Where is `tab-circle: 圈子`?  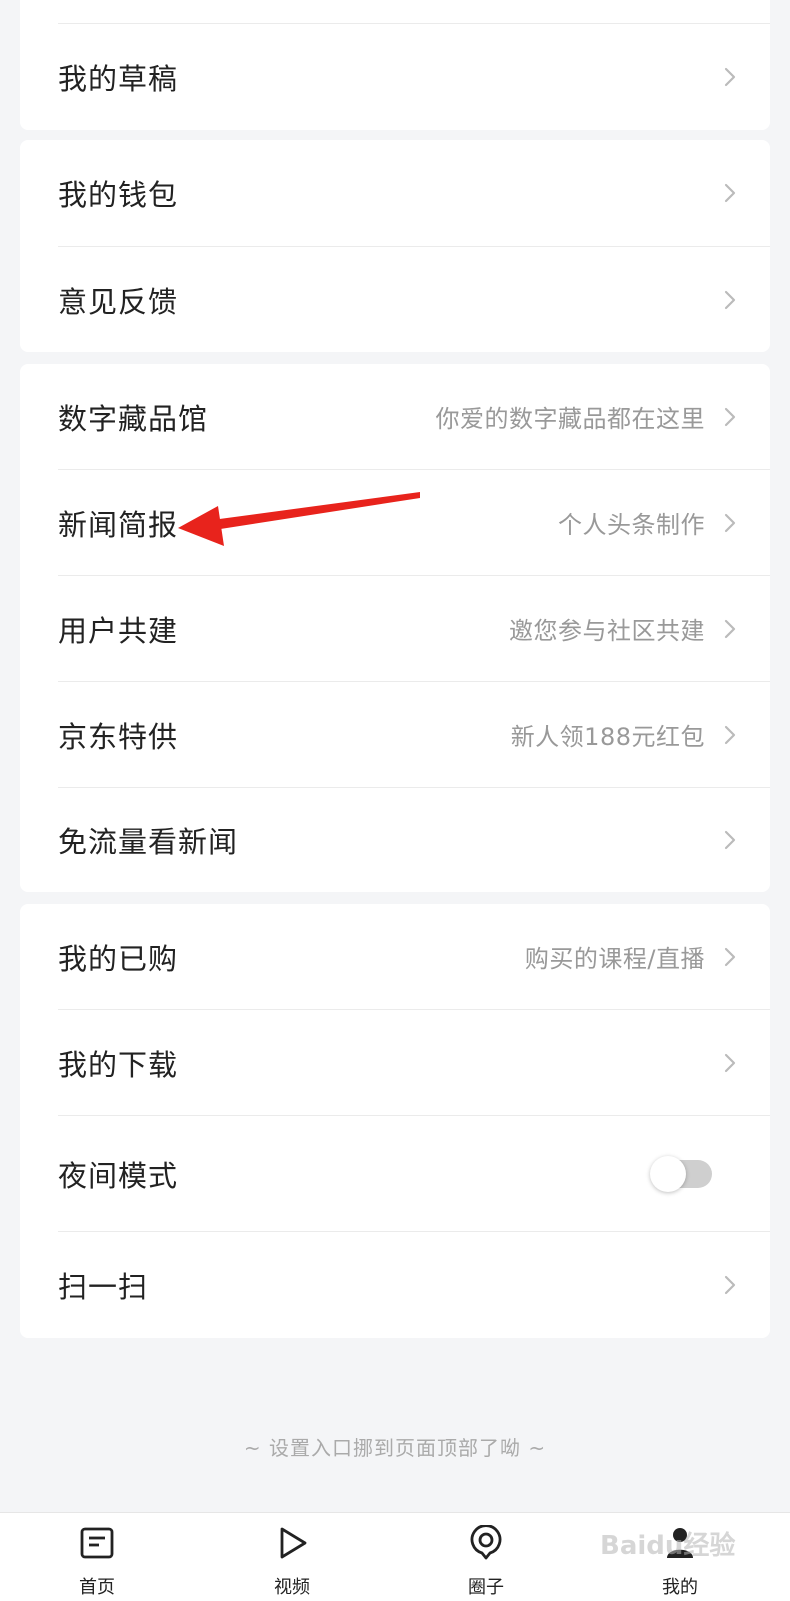 tab-circle: 圈子 is located at coordinates (486, 1557).